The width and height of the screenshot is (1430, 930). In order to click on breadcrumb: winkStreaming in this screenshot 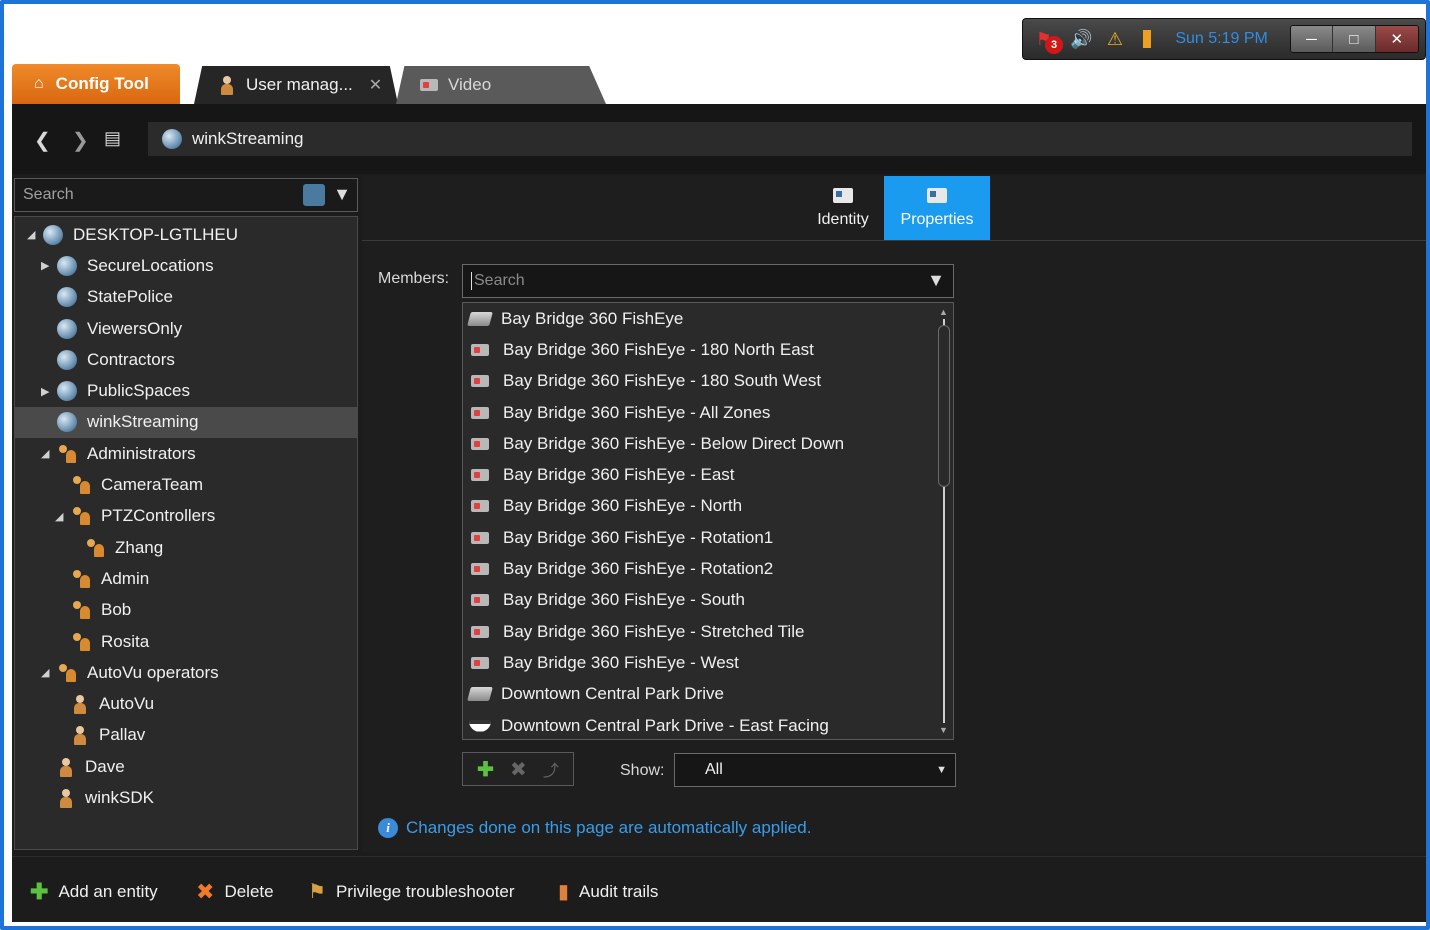, I will do `click(780, 139)`.